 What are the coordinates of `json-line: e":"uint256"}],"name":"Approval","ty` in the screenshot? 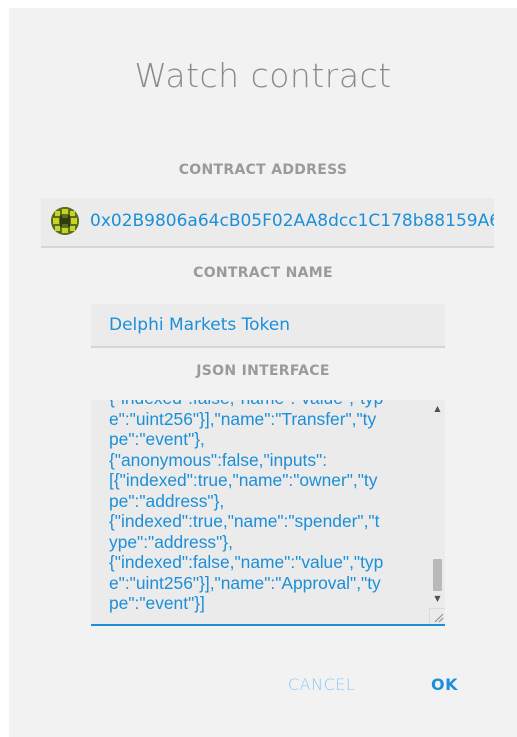 It's located at (245, 582).